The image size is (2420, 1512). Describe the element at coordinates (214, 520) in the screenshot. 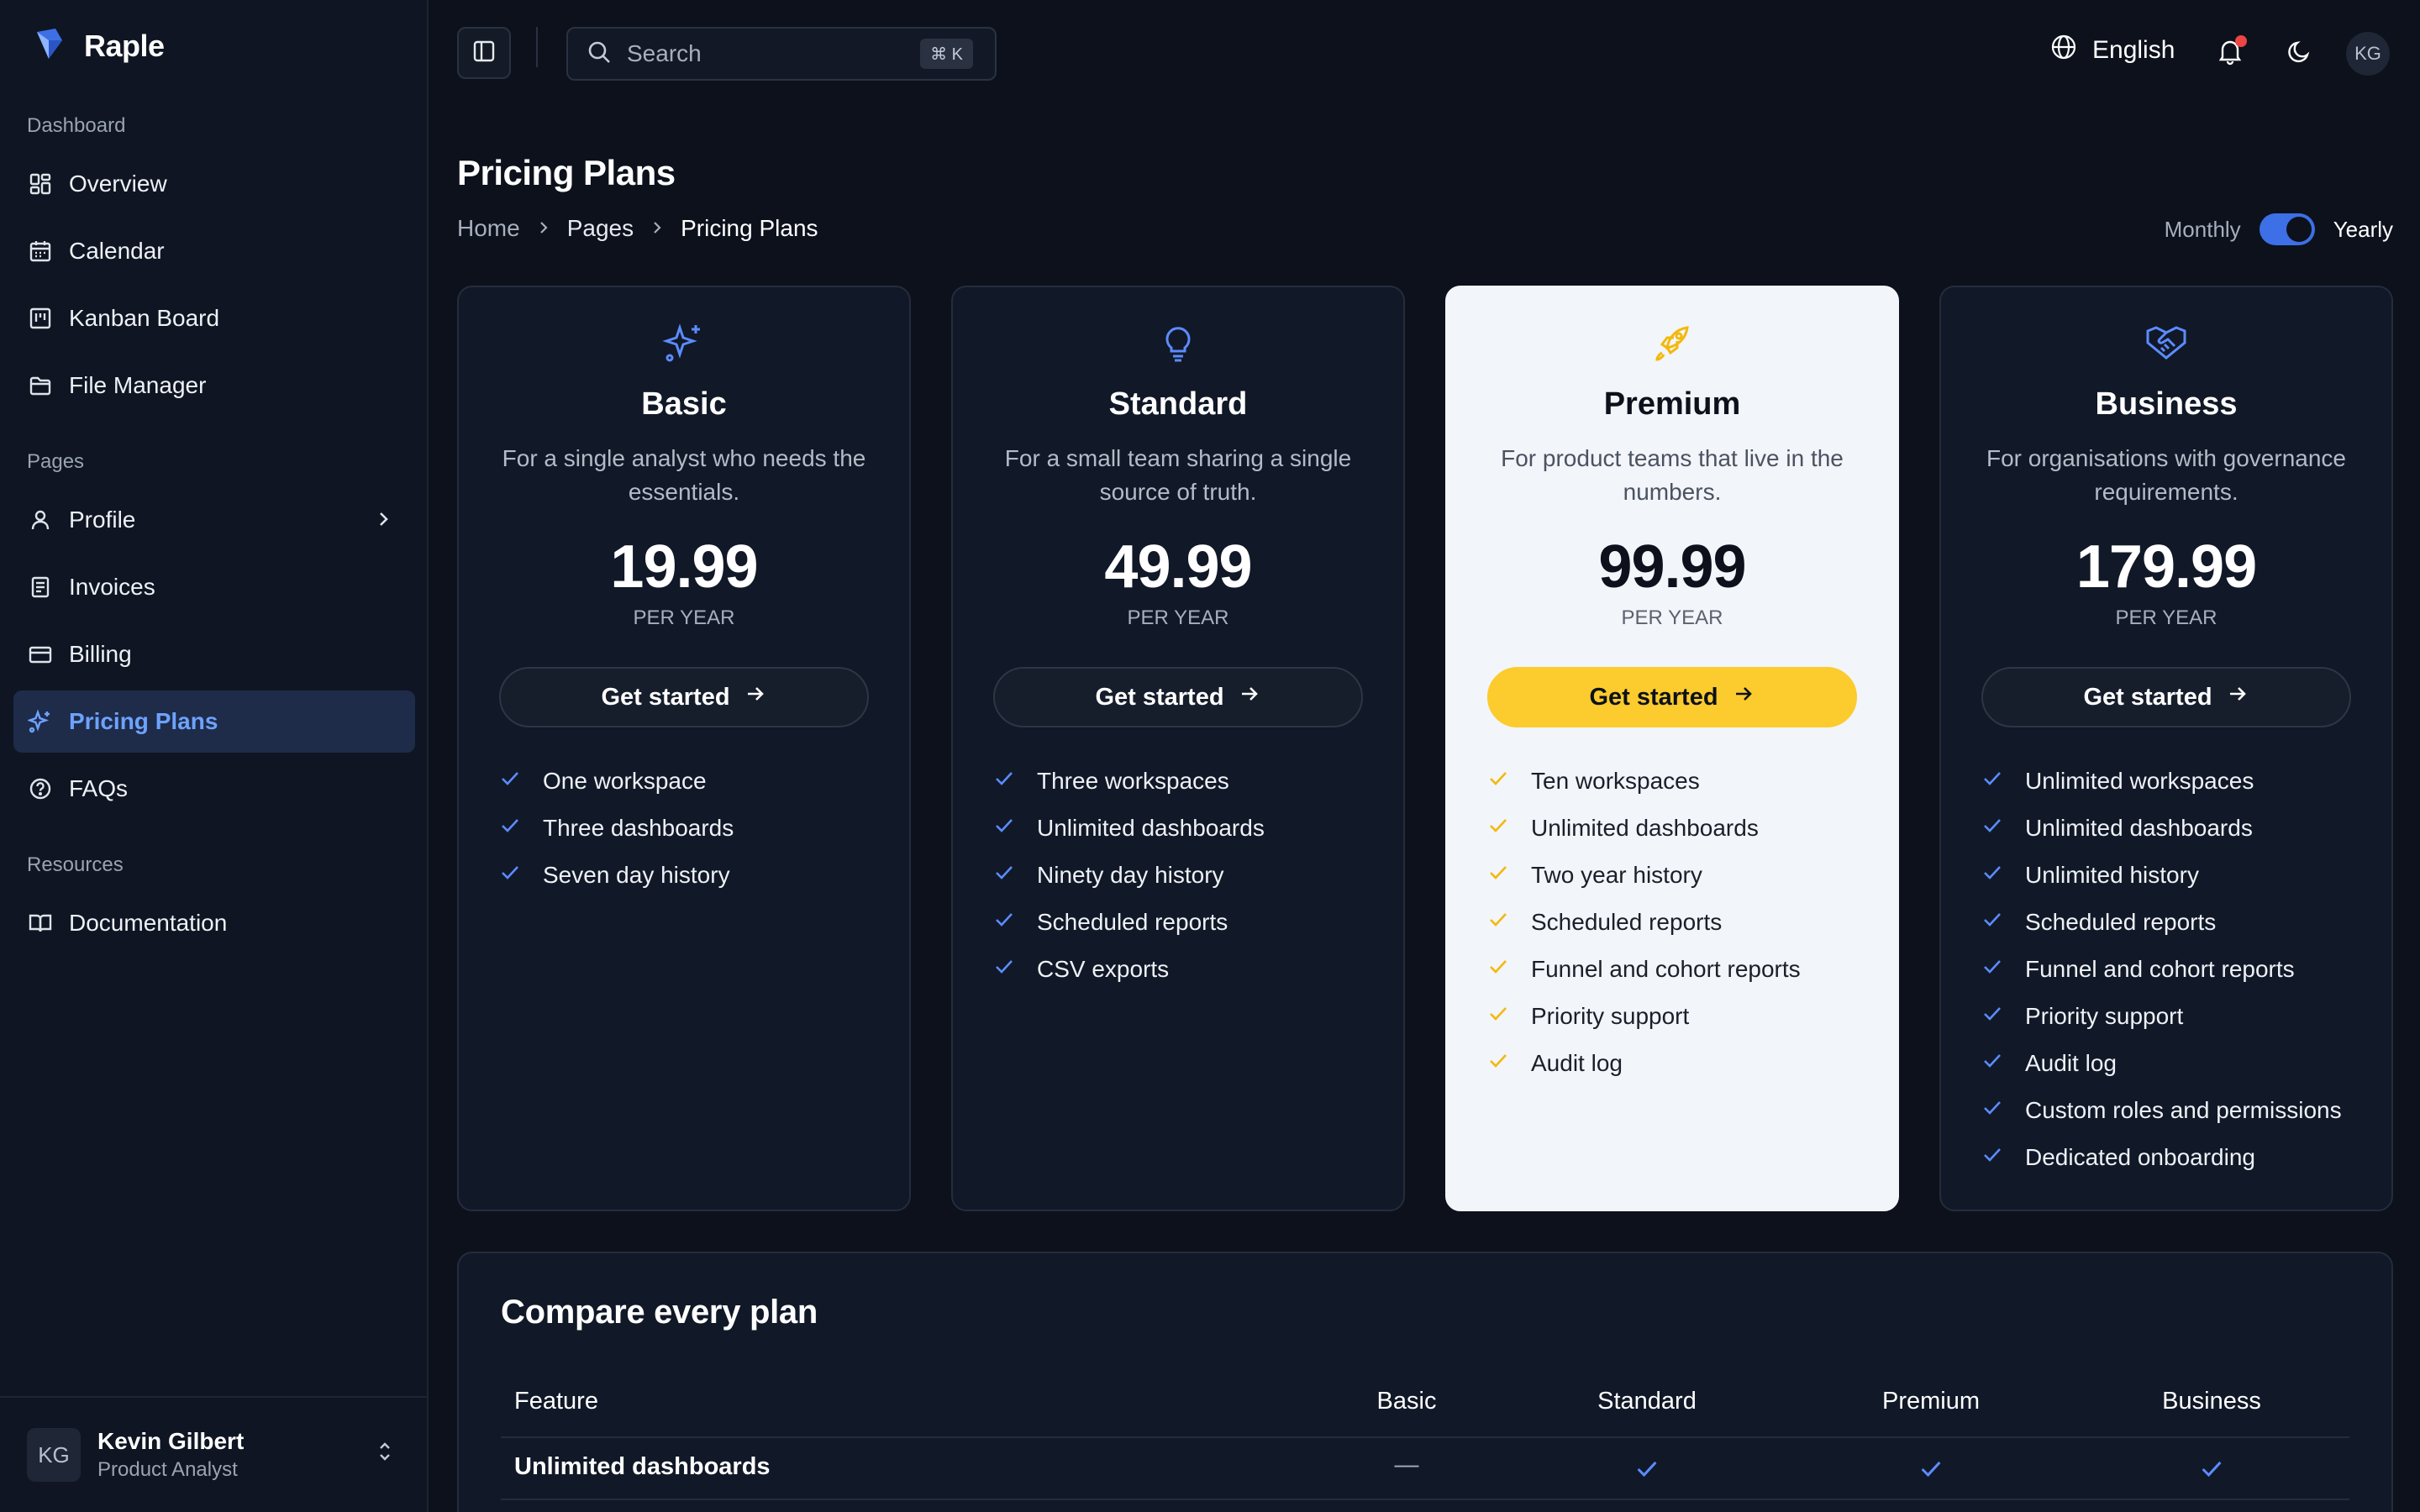

I see `sidebar-item-profile: Profile` at that location.